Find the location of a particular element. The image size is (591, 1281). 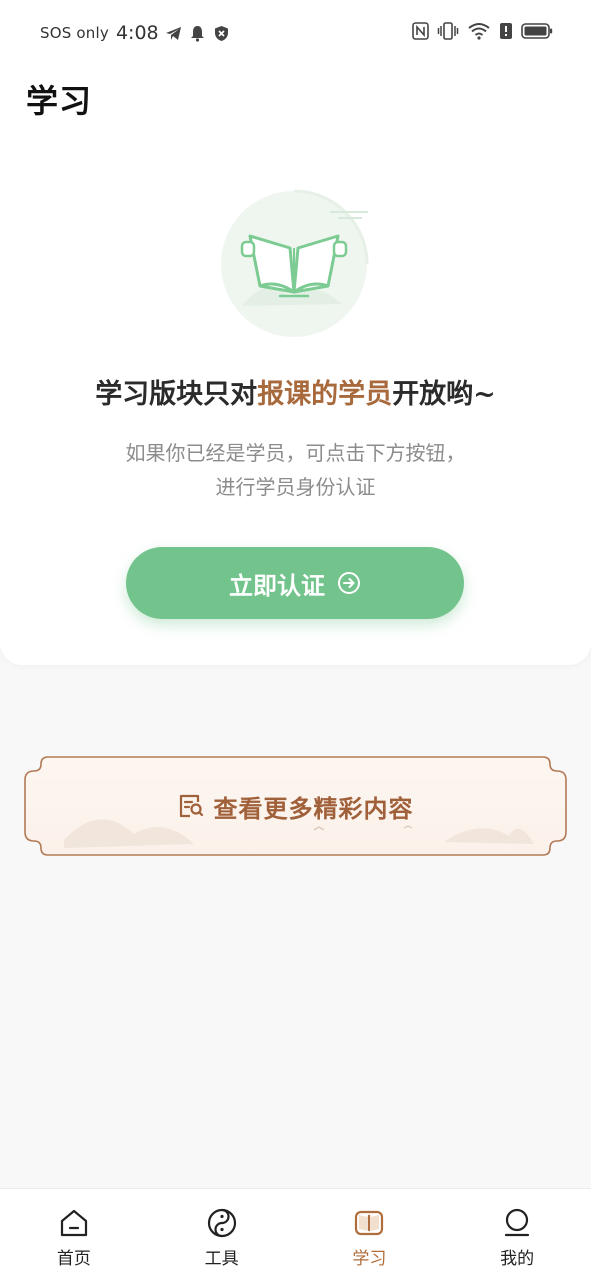

status-right is located at coordinates (482, 33).